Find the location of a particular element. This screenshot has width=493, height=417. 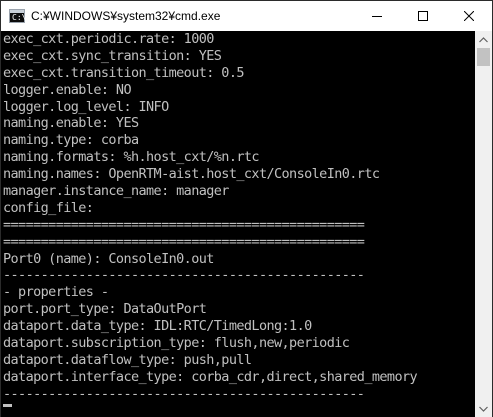

console-line: logger.enable: NO is located at coordinates (67, 89).